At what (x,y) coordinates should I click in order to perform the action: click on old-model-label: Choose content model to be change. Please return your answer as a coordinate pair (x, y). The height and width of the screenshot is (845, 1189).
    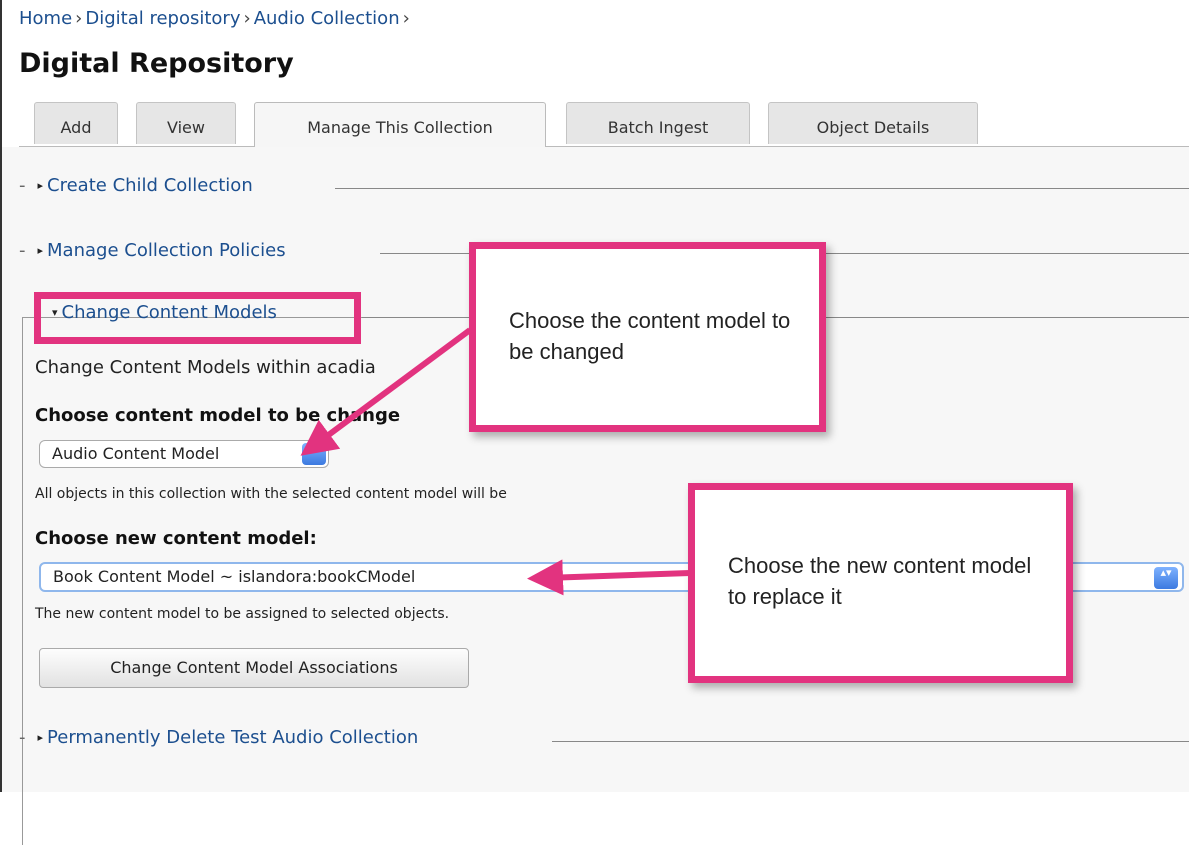
    Looking at the image, I should click on (218, 415).